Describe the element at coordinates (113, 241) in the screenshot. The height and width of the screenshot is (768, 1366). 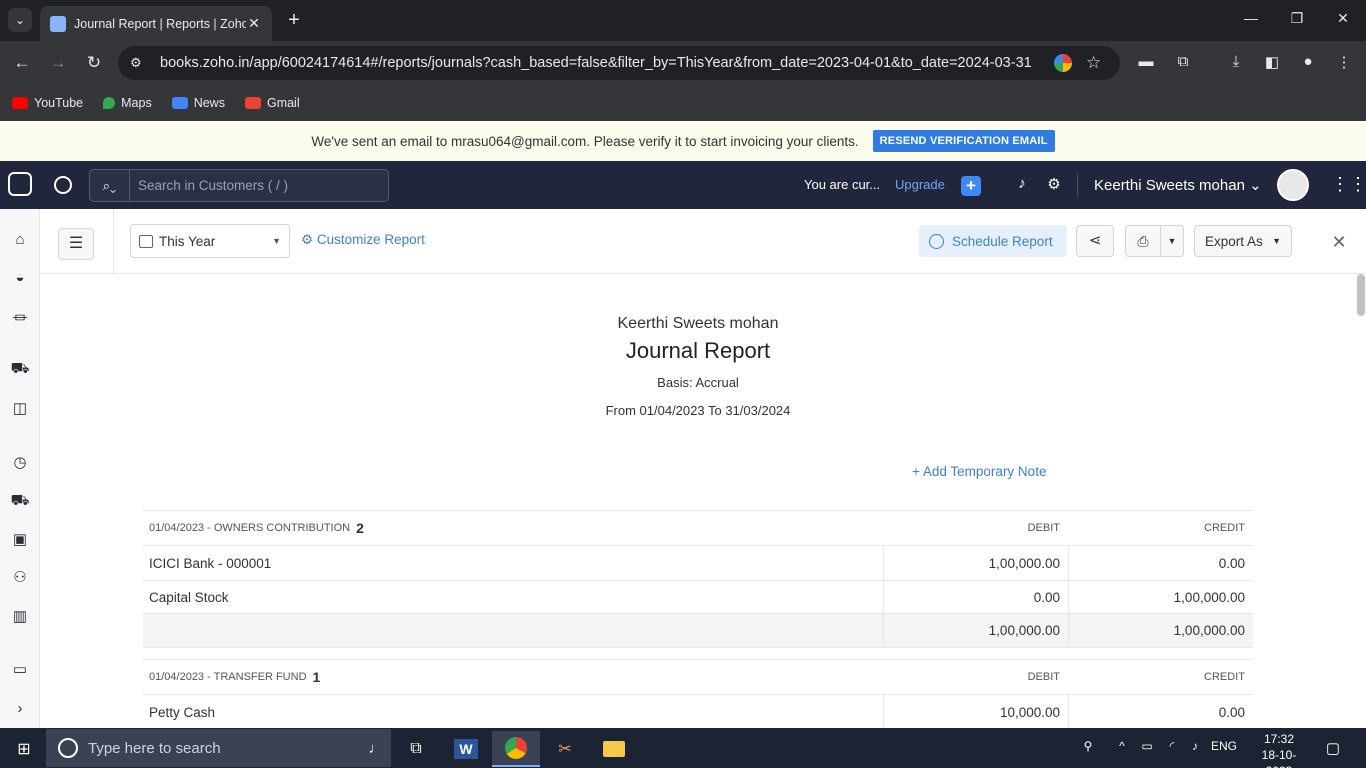
I see `toolbar-divider` at that location.